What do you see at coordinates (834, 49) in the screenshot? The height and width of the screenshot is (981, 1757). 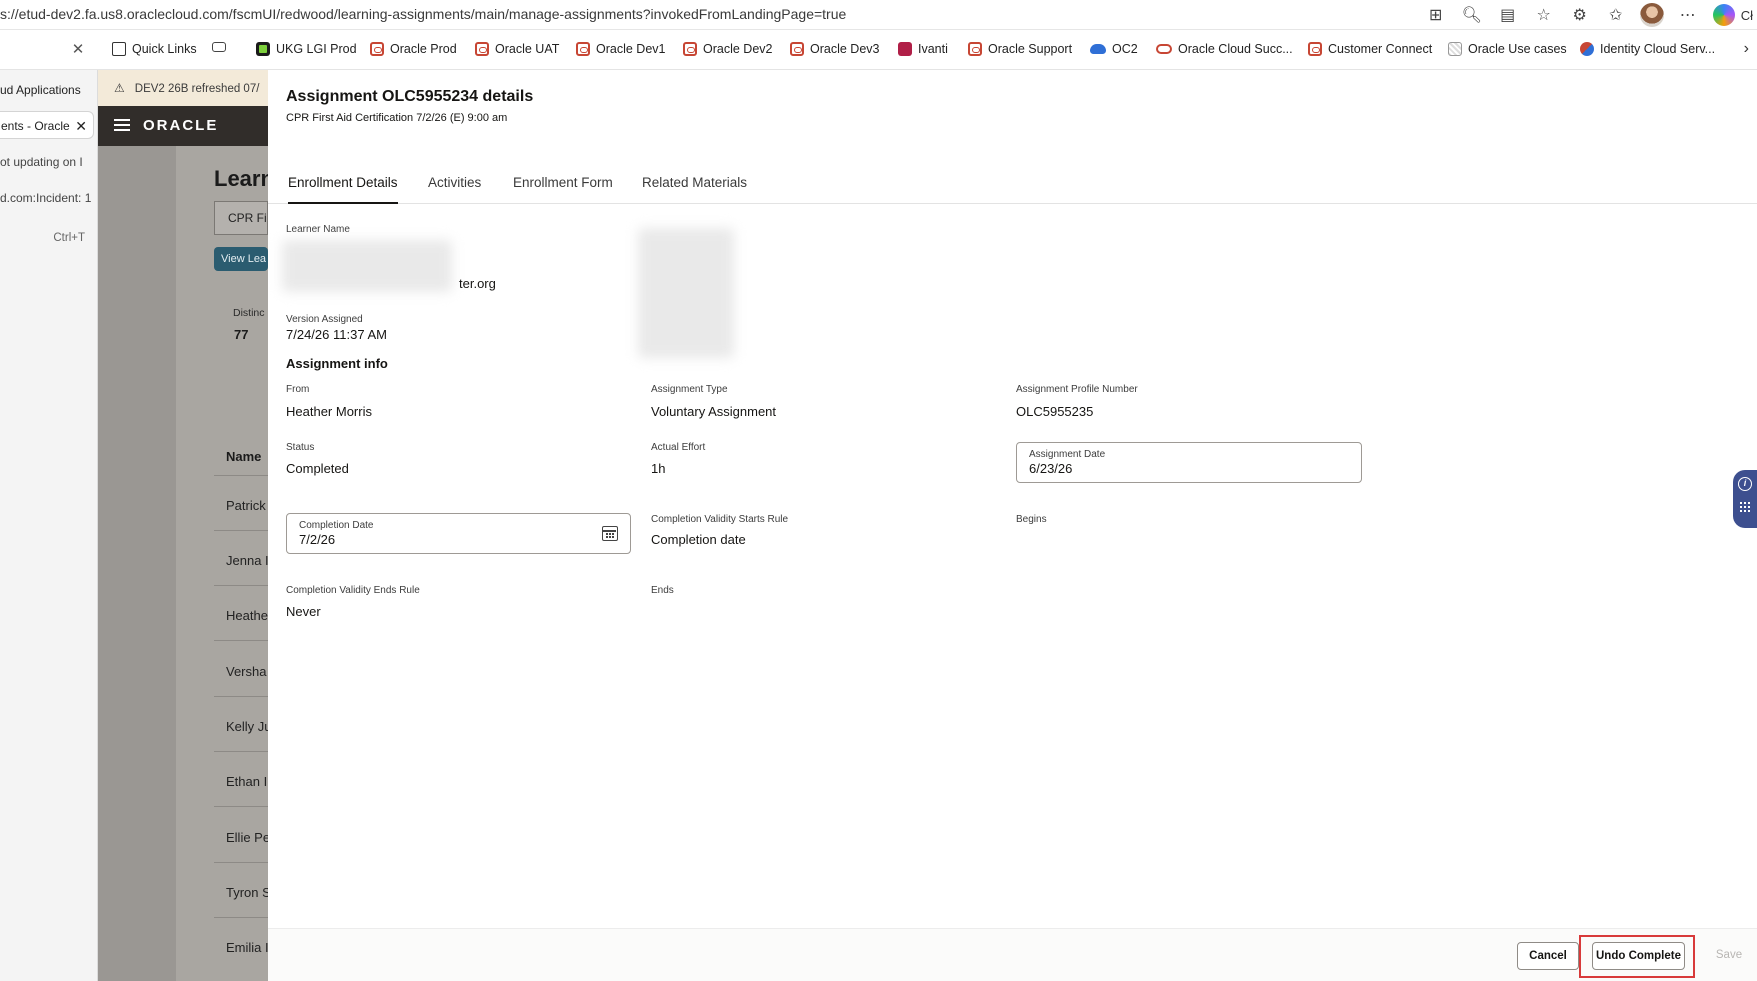 I see `bookmark-oracle-dev3: Oracle Dev3` at bounding box center [834, 49].